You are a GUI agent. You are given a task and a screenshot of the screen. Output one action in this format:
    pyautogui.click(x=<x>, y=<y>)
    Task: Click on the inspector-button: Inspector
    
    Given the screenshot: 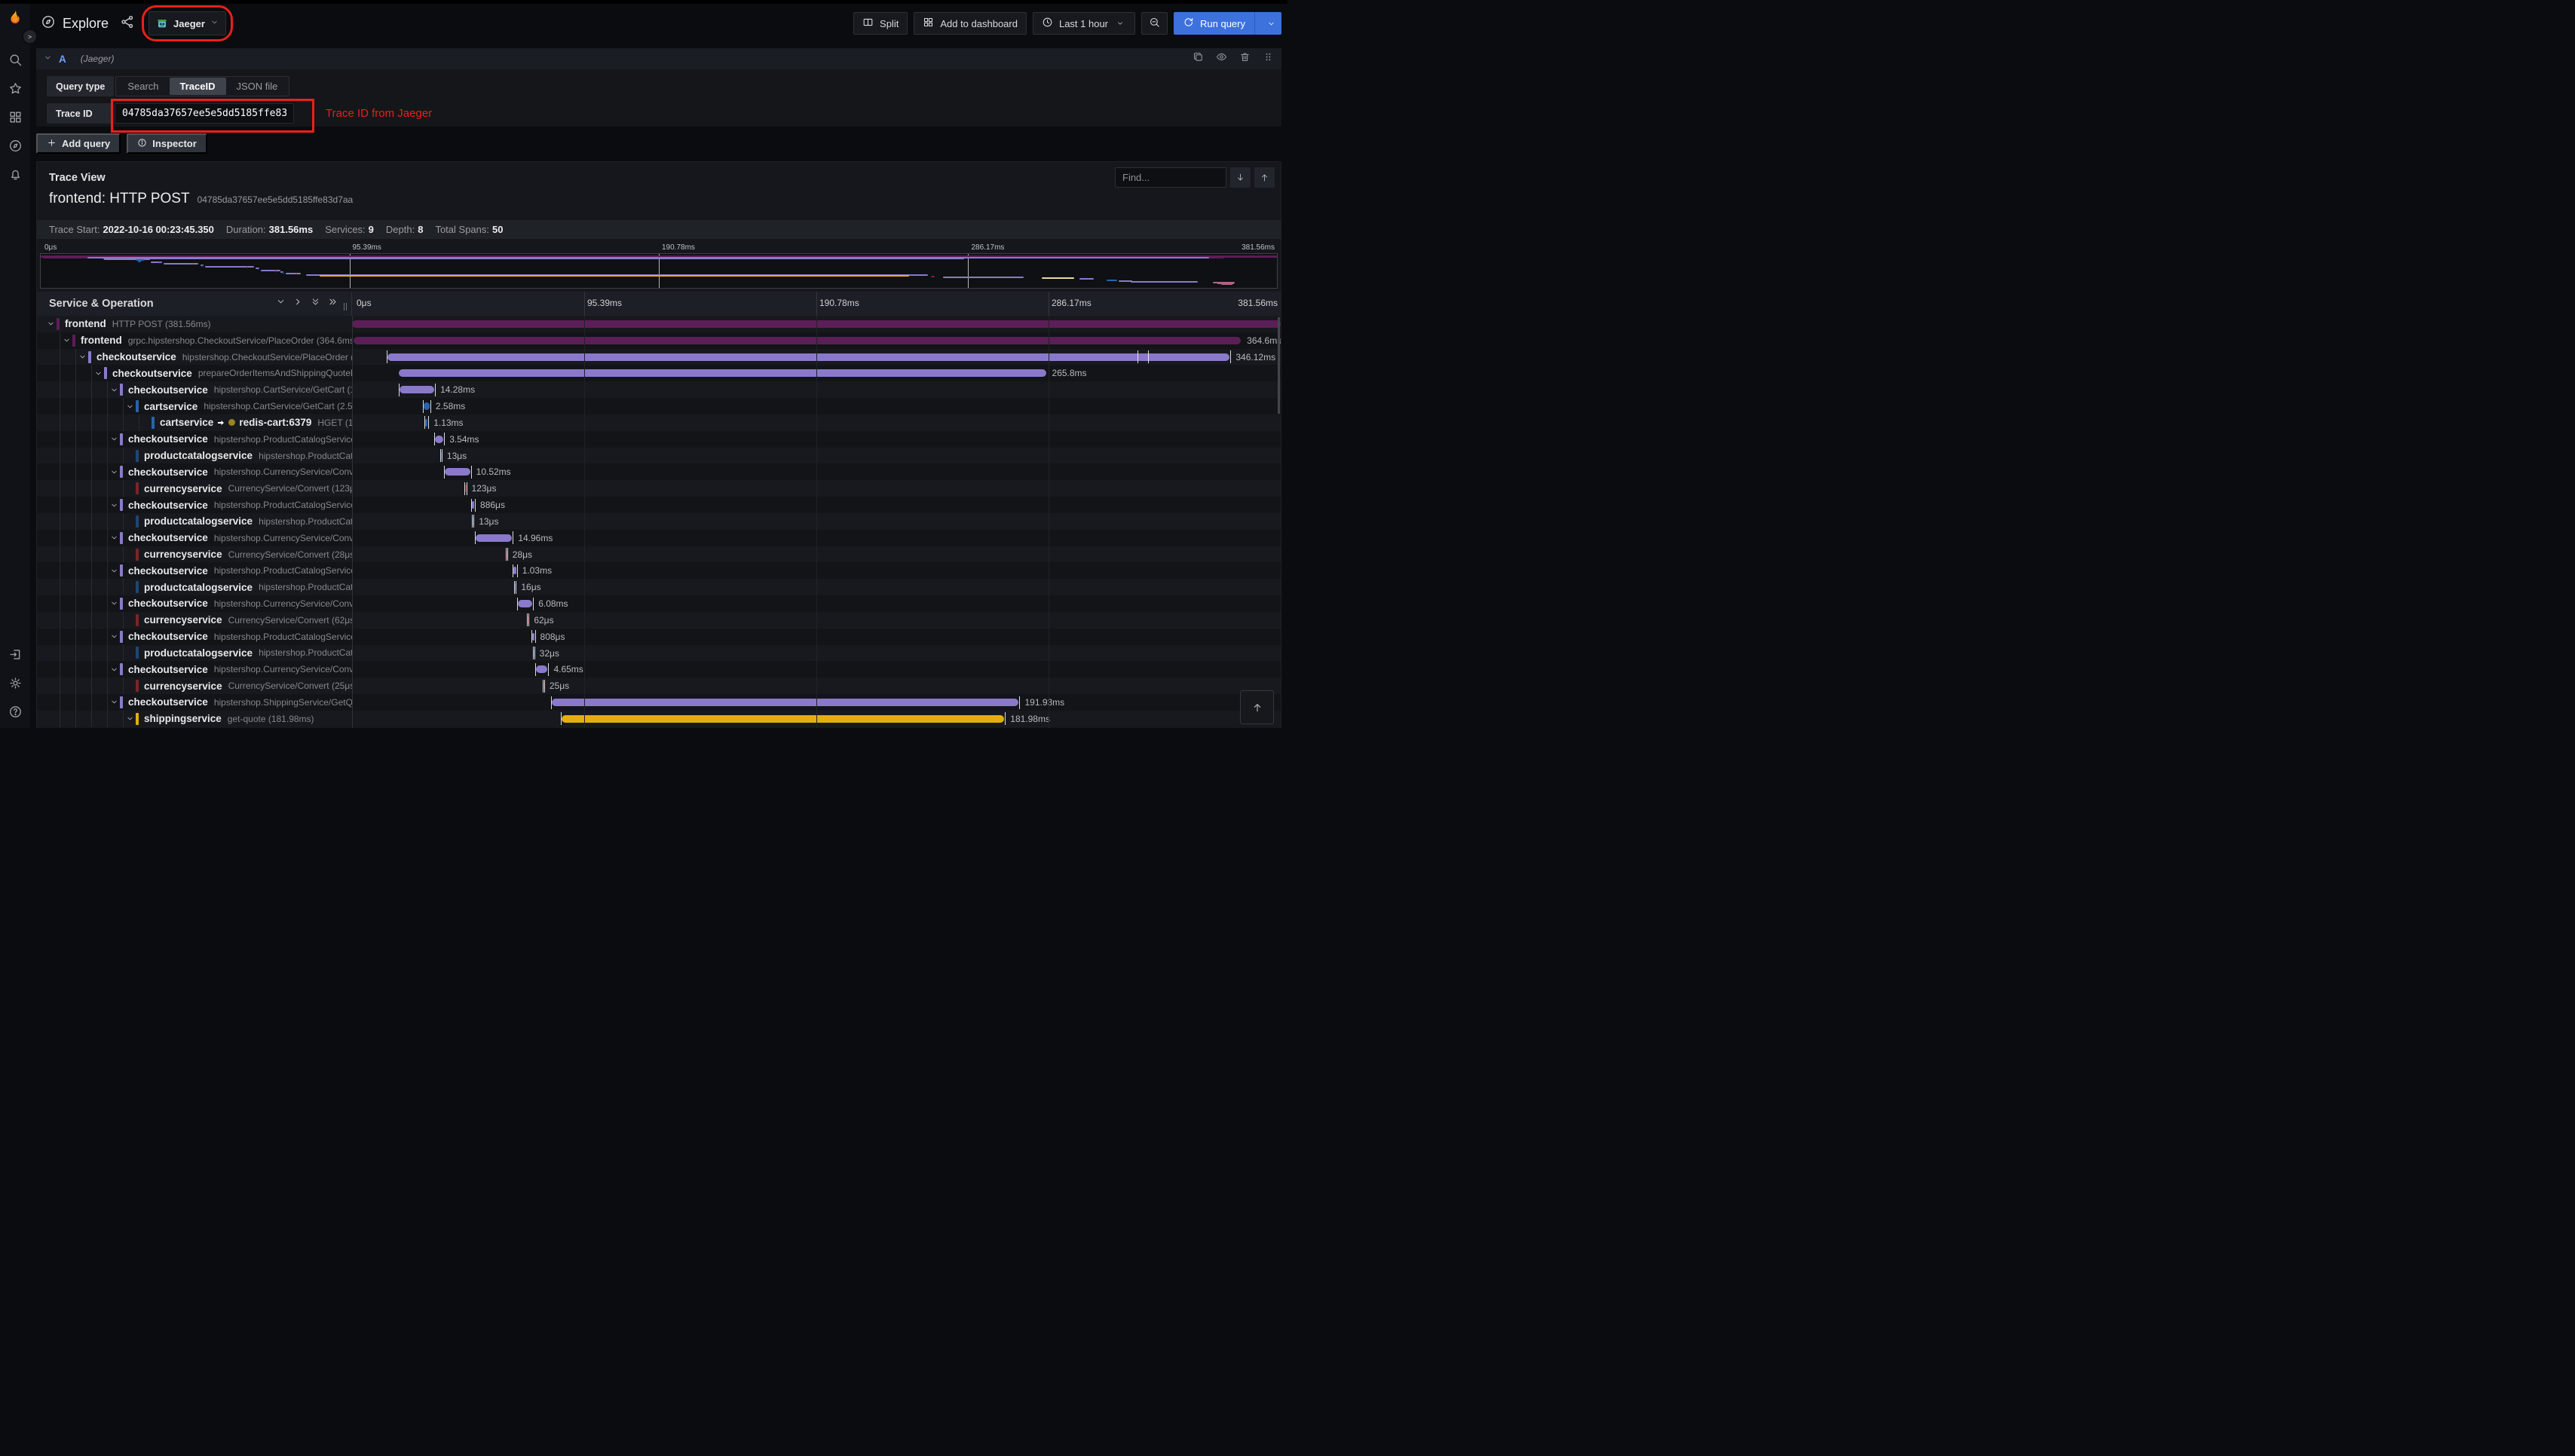 What is the action you would take?
    pyautogui.click(x=167, y=143)
    